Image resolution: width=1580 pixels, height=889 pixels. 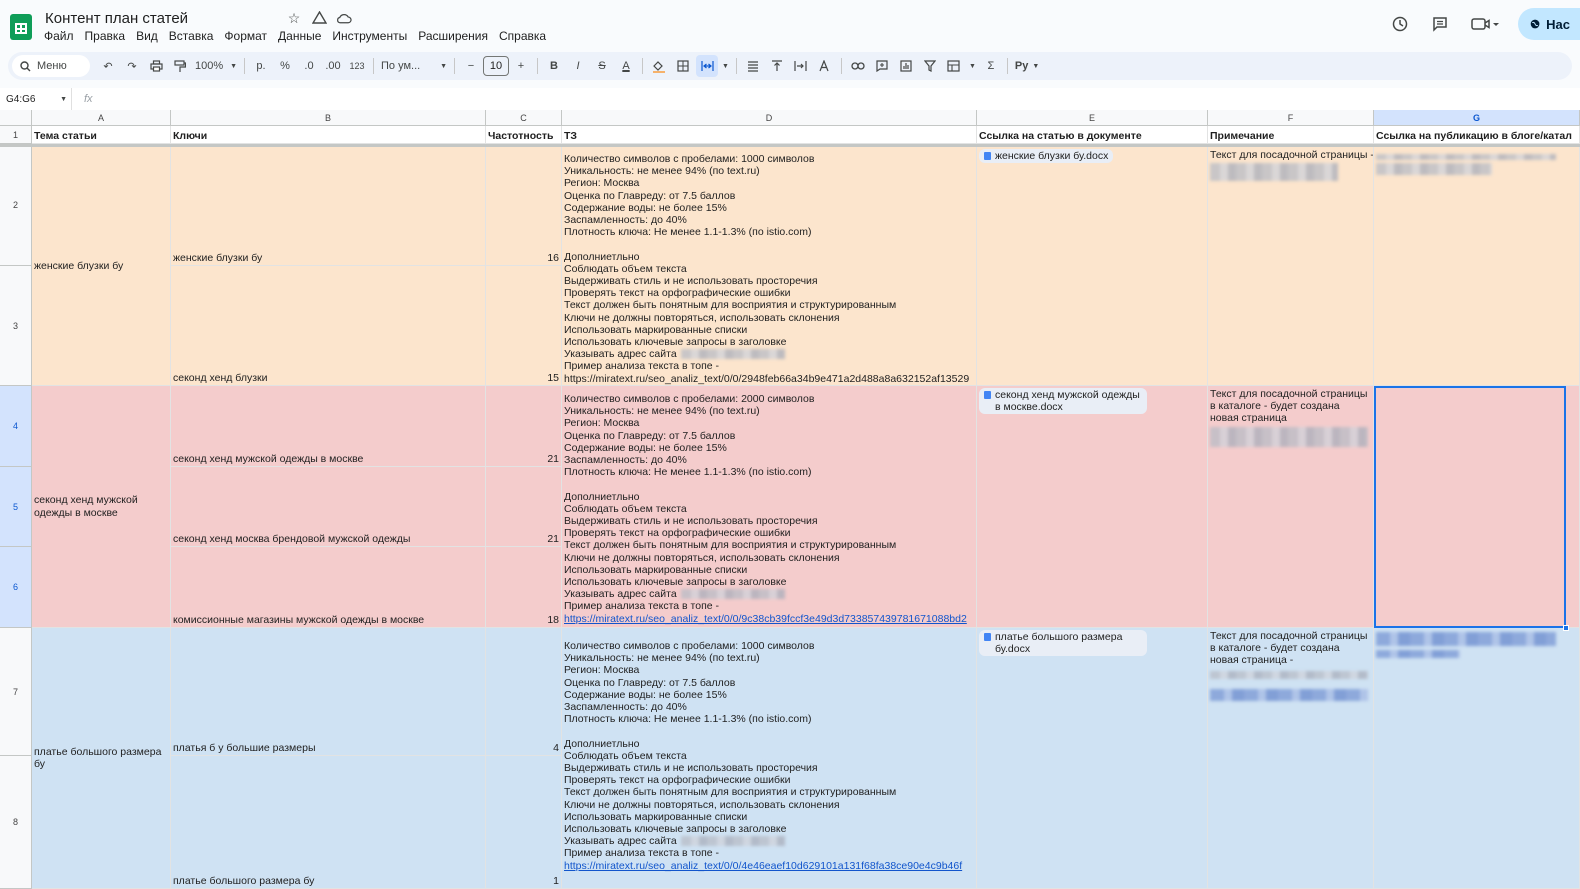 What do you see at coordinates (954, 66) in the screenshot?
I see `filter-views-icon` at bounding box center [954, 66].